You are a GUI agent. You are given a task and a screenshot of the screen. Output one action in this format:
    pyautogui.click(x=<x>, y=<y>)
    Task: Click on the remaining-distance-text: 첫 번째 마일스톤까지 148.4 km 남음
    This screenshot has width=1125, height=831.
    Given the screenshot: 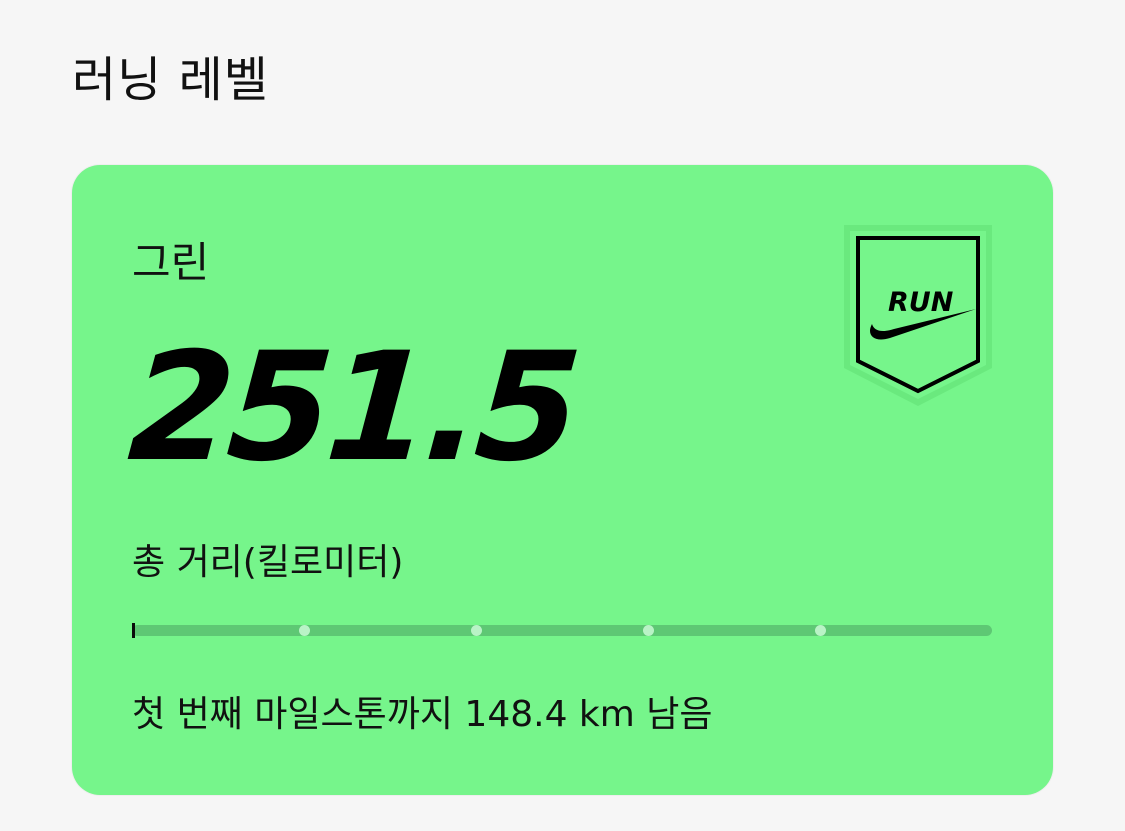 What is the action you would take?
    pyautogui.click(x=422, y=714)
    